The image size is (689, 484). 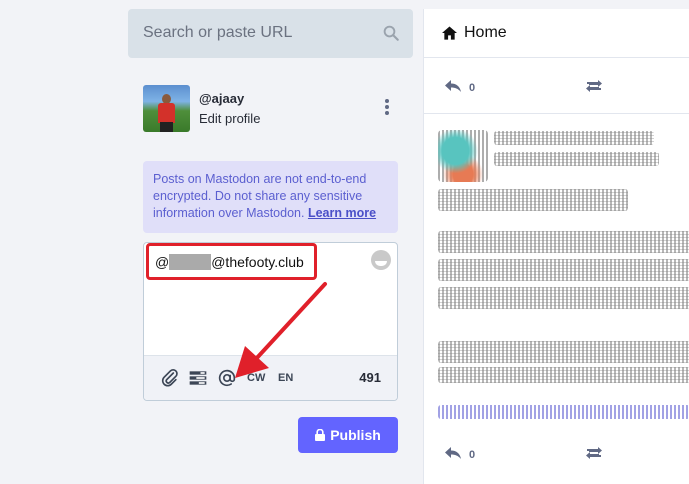 I want to click on search-bar: Search or paste URL, so click(x=270, y=33).